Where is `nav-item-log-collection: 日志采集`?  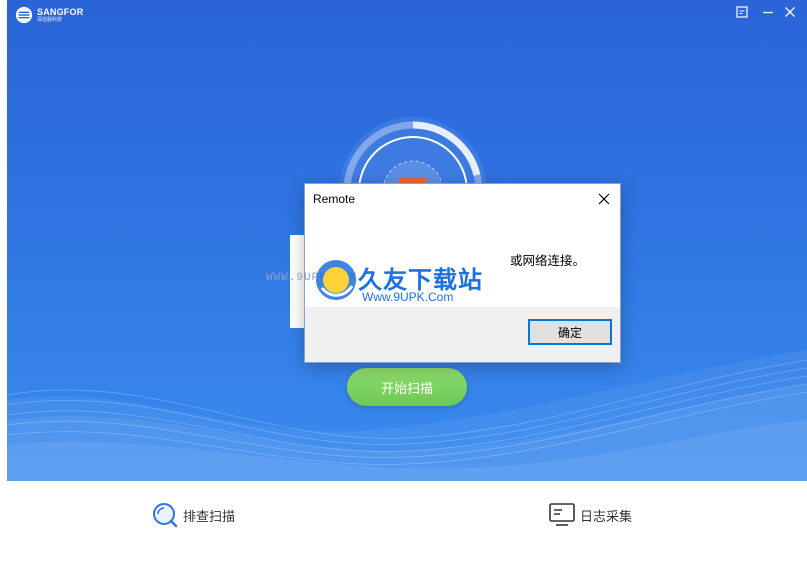 nav-item-log-collection: 日志采集 is located at coordinates (590, 515).